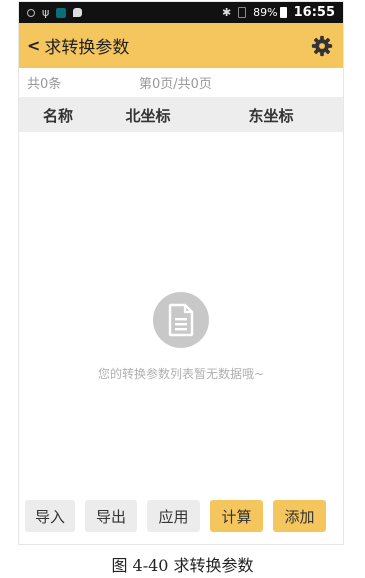 This screenshot has width=365, height=578. Describe the element at coordinates (299, 516) in the screenshot. I see `add-button: 添加` at that location.